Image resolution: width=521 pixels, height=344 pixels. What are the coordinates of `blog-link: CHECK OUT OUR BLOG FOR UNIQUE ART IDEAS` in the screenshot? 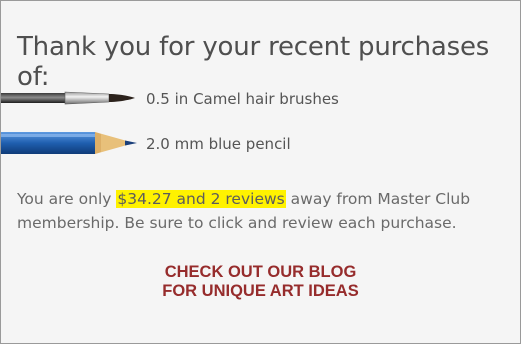 It's located at (260, 282).